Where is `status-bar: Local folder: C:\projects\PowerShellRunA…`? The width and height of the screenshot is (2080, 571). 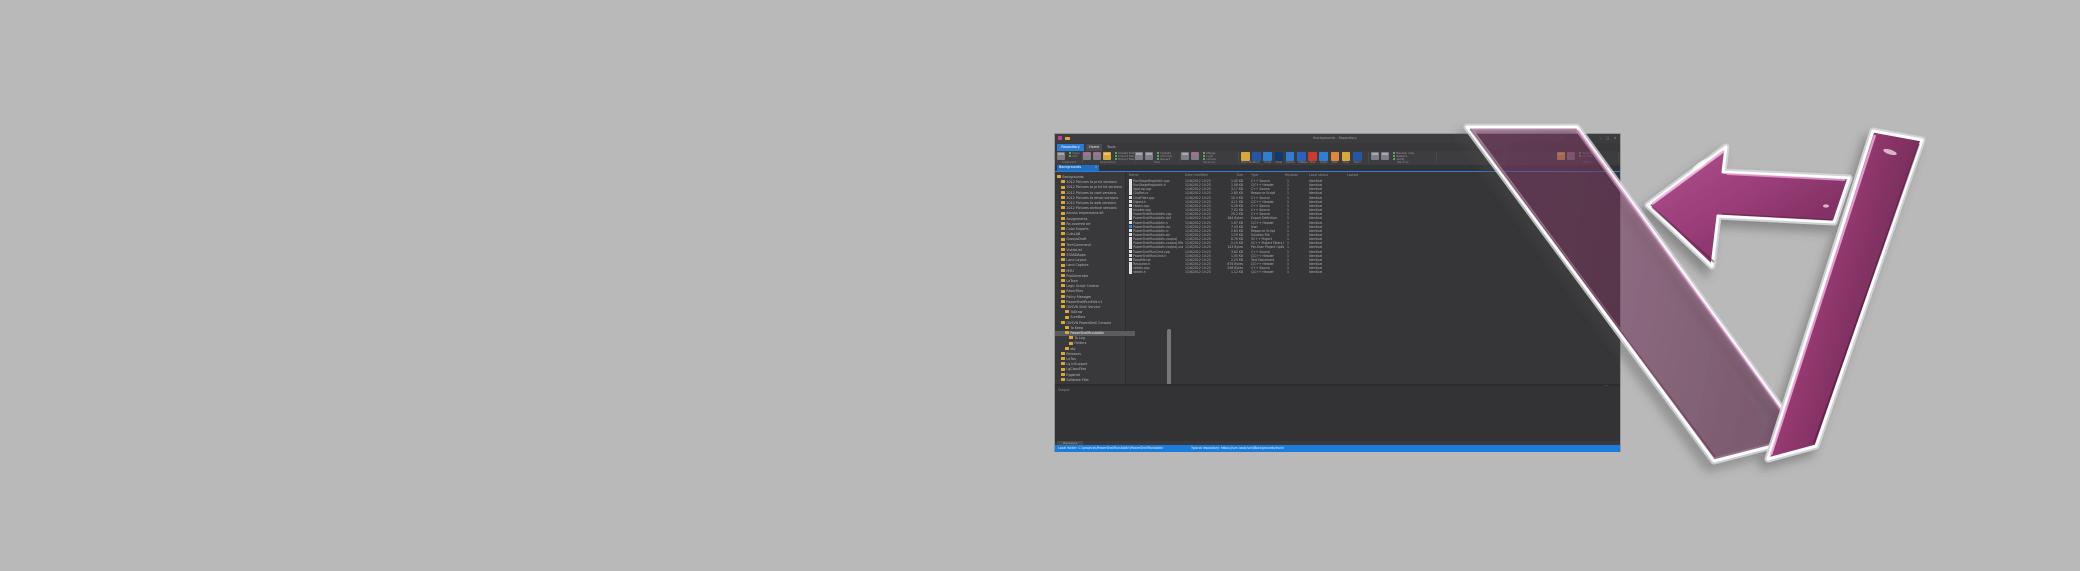 status-bar: Local folder: C:\projects\PowerShellRunA… is located at coordinates (1337, 448).